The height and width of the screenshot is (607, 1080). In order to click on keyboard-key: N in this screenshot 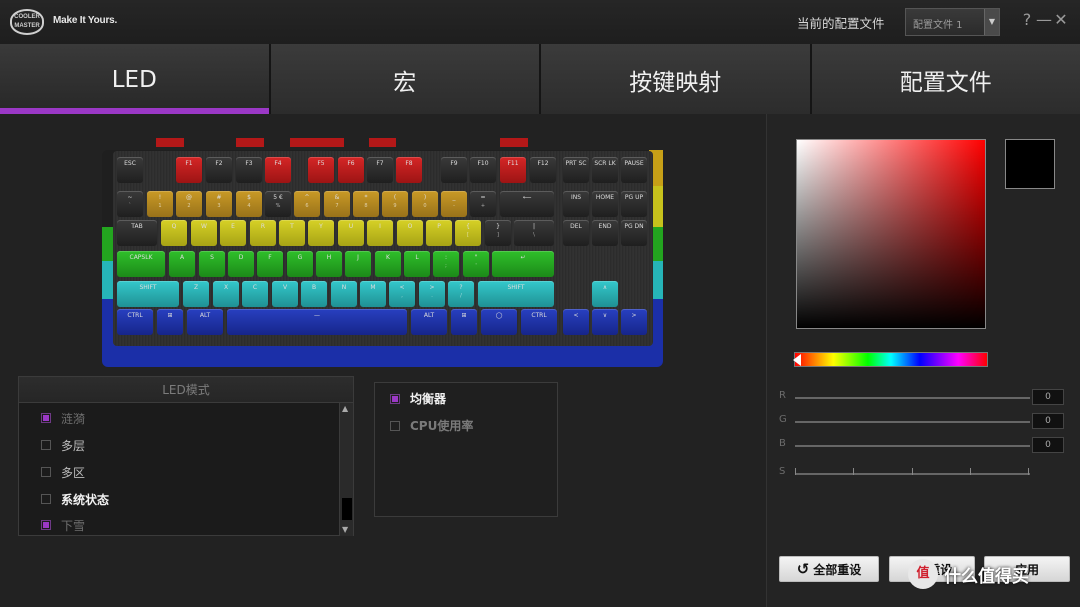, I will do `click(344, 294)`.